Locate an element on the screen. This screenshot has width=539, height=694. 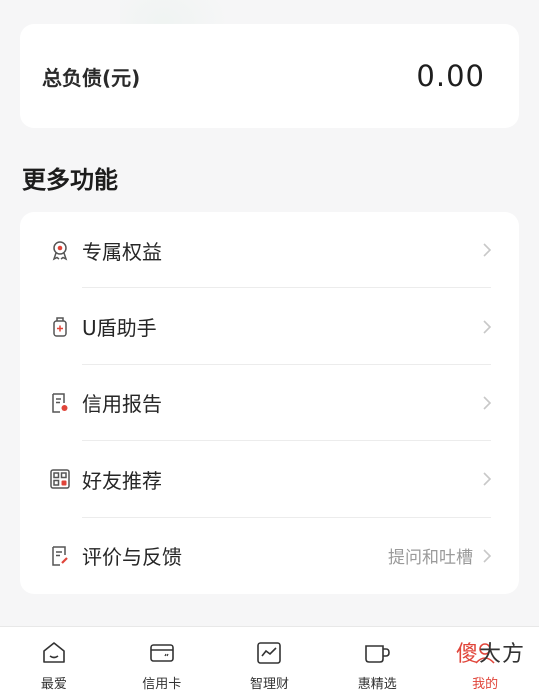
total-liability-label: 总负债(元) is located at coordinates (91, 77).